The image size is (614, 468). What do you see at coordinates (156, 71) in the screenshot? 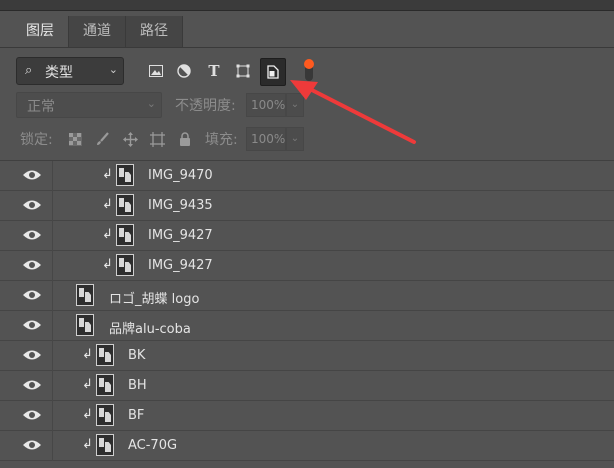
I see `image-filter-icon` at bounding box center [156, 71].